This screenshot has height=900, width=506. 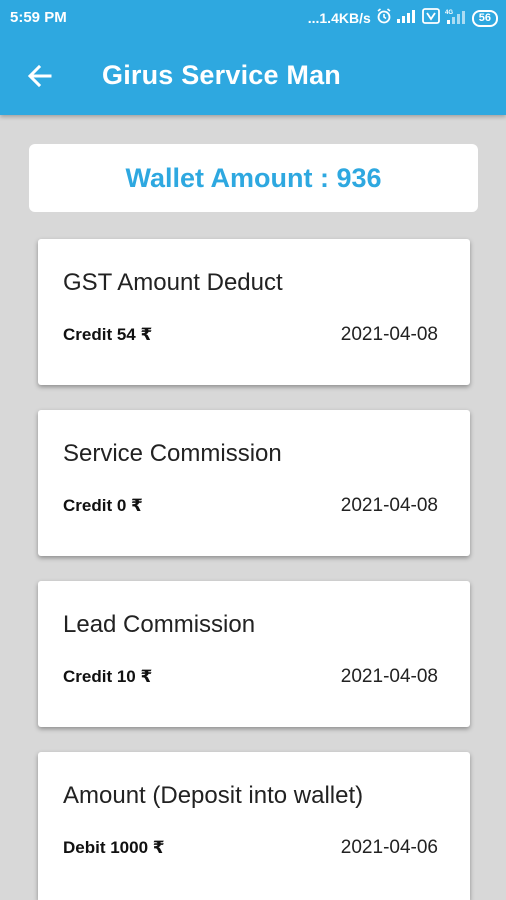 I want to click on signal-icon, so click(x=406, y=18).